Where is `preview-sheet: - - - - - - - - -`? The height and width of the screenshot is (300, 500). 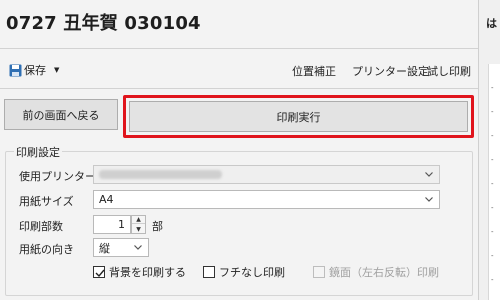 preview-sheet: - - - - - - - - - is located at coordinates (494, 182).